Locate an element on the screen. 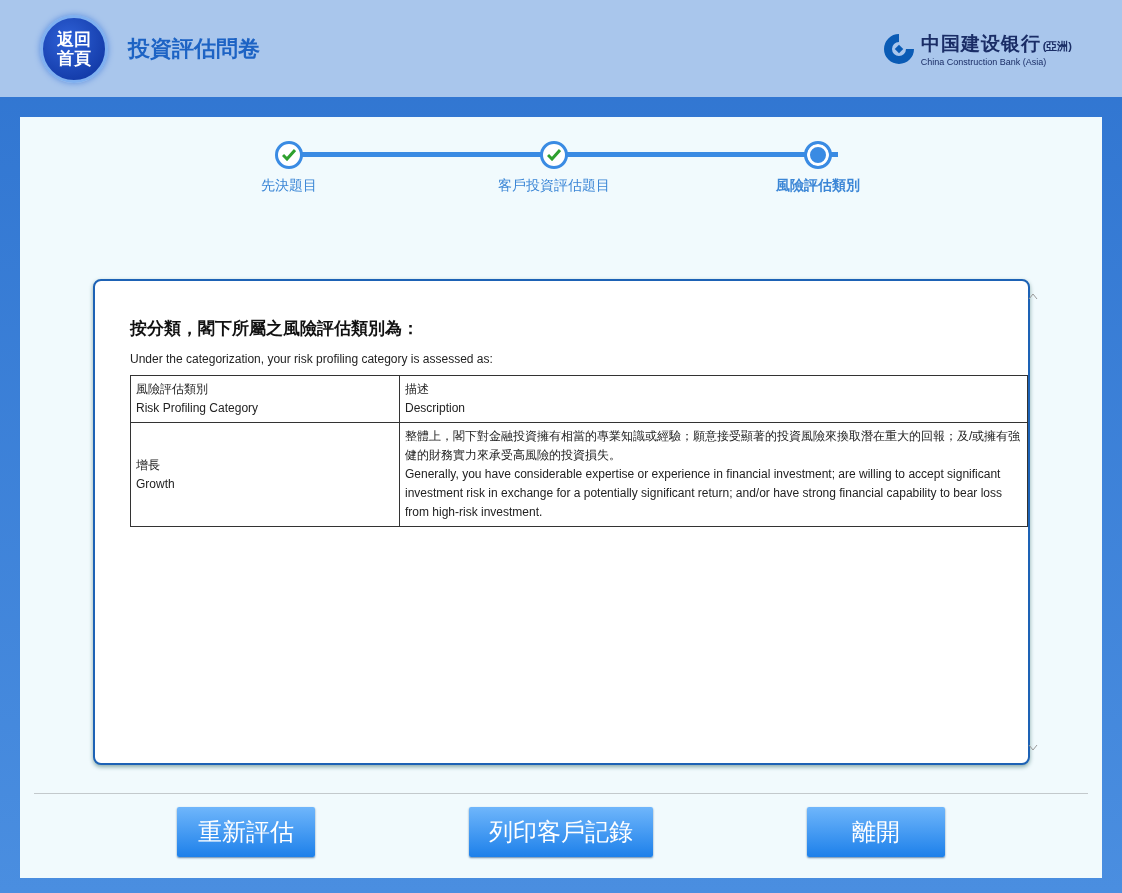  scroll-up-icon is located at coordinates (1033, 296).